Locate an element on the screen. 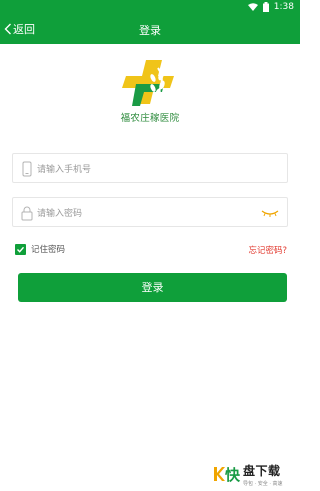  watermark-tagline: 导包 · 安全 · 高速 is located at coordinates (263, 483).